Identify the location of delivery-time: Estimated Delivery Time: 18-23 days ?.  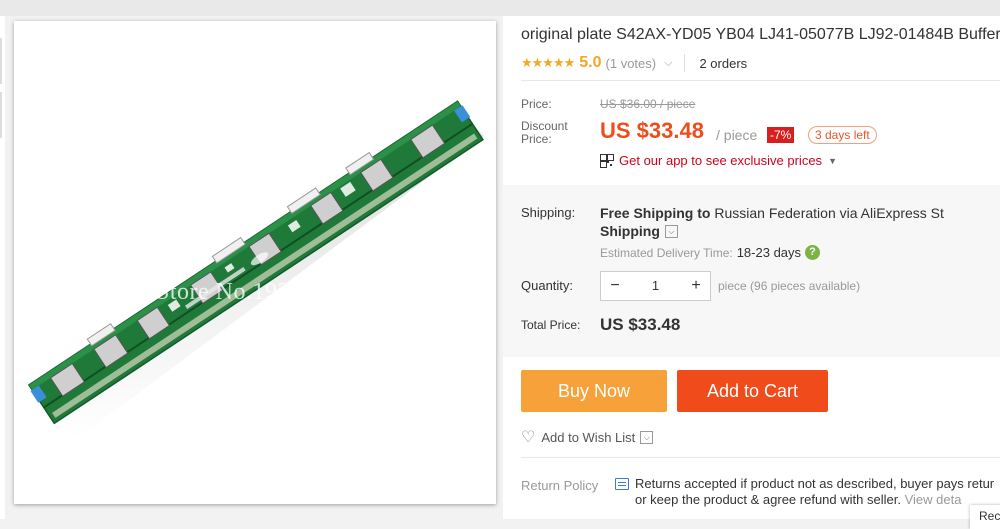
(710, 252).